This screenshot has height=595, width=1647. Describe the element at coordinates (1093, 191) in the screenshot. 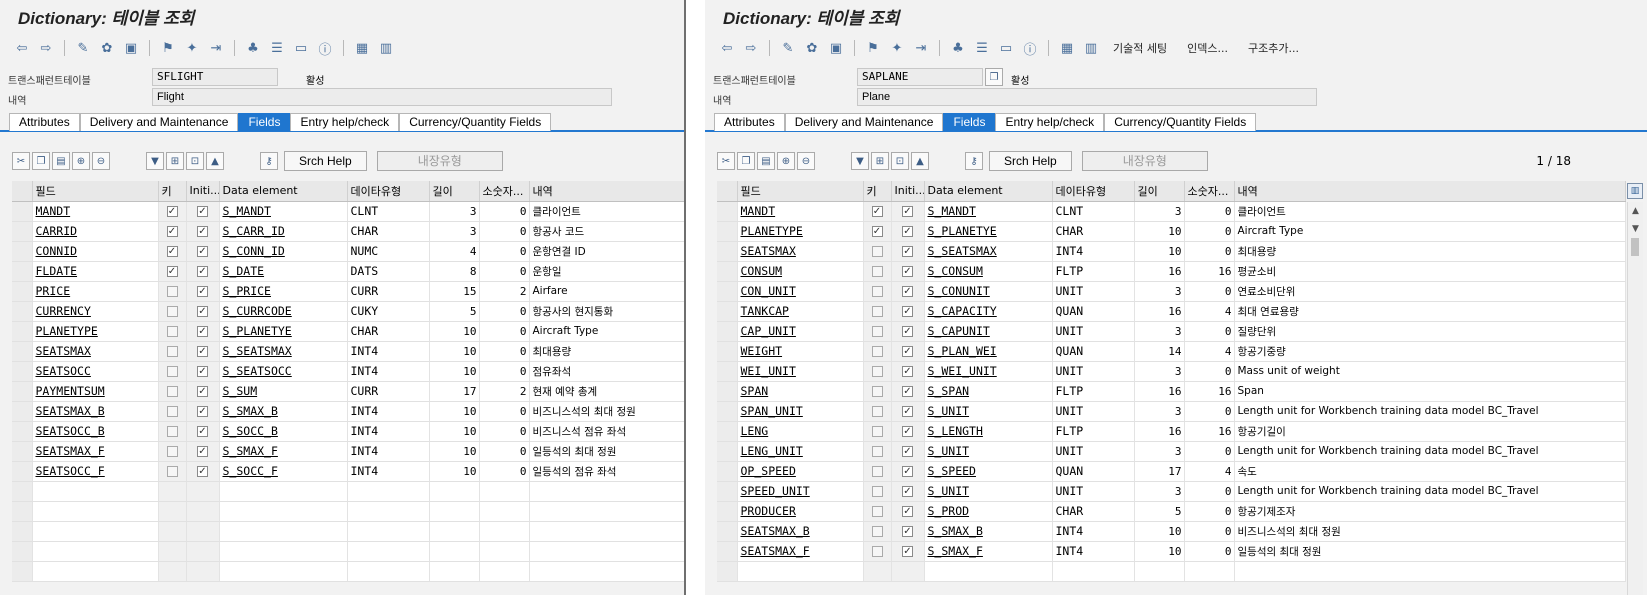

I see `column-header: 데이타유형` at that location.